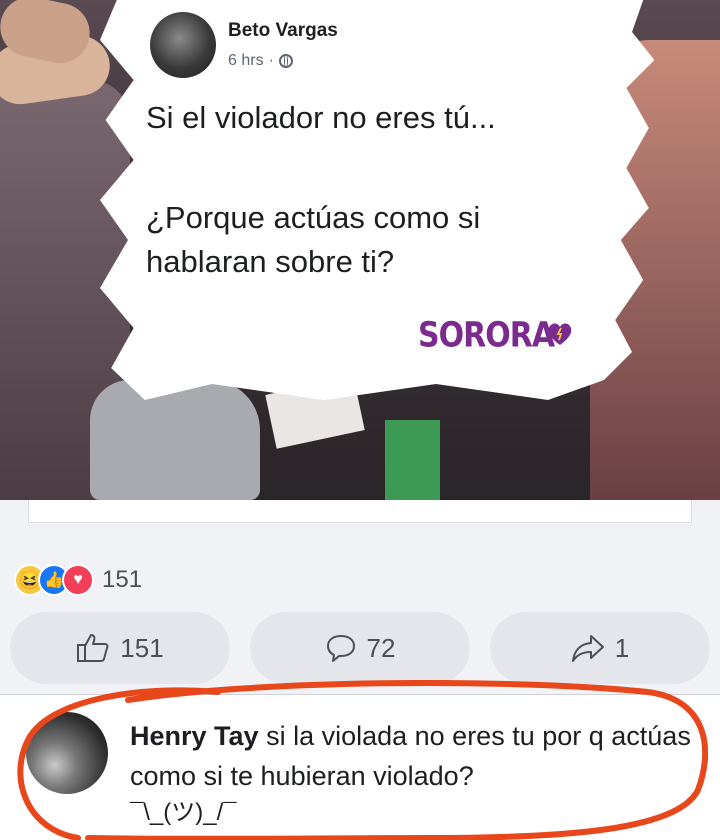 This screenshot has height=840, width=720. Describe the element at coordinates (67, 753) in the screenshot. I see `commenter-avatar` at that location.